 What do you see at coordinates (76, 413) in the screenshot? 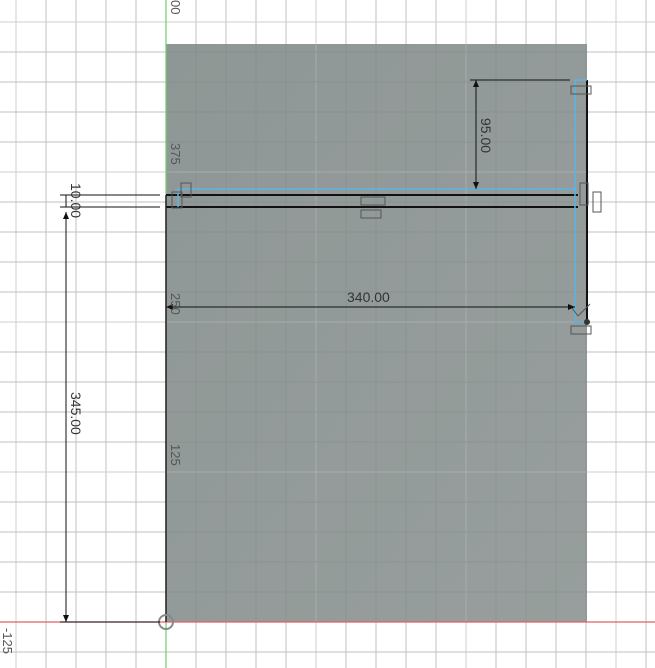
I see `dimension-height: 345.00` at bounding box center [76, 413].